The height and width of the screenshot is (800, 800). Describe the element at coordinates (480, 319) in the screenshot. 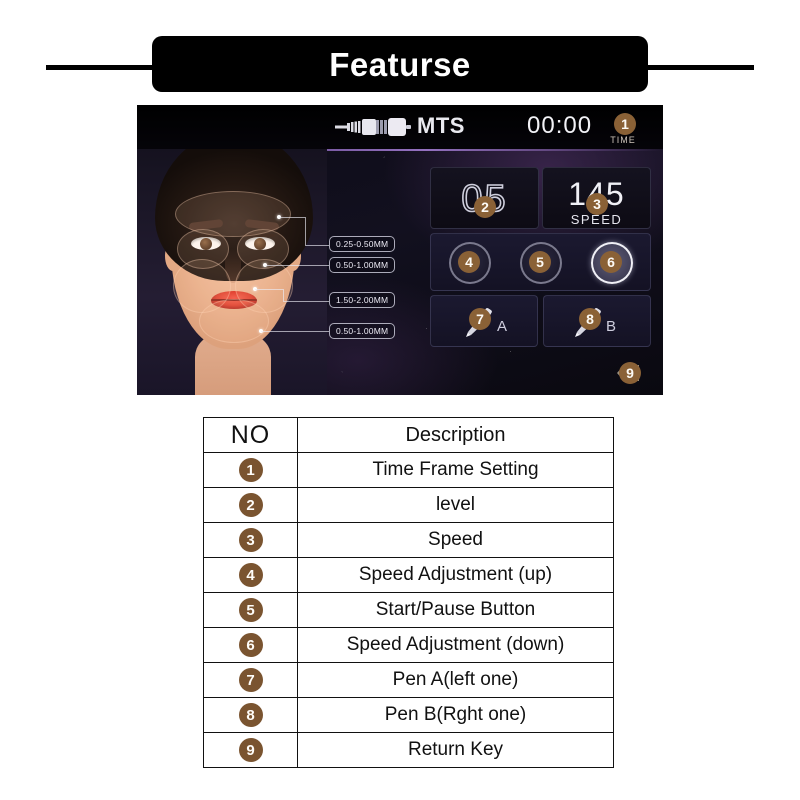

I see `badge-7: 7` at that location.